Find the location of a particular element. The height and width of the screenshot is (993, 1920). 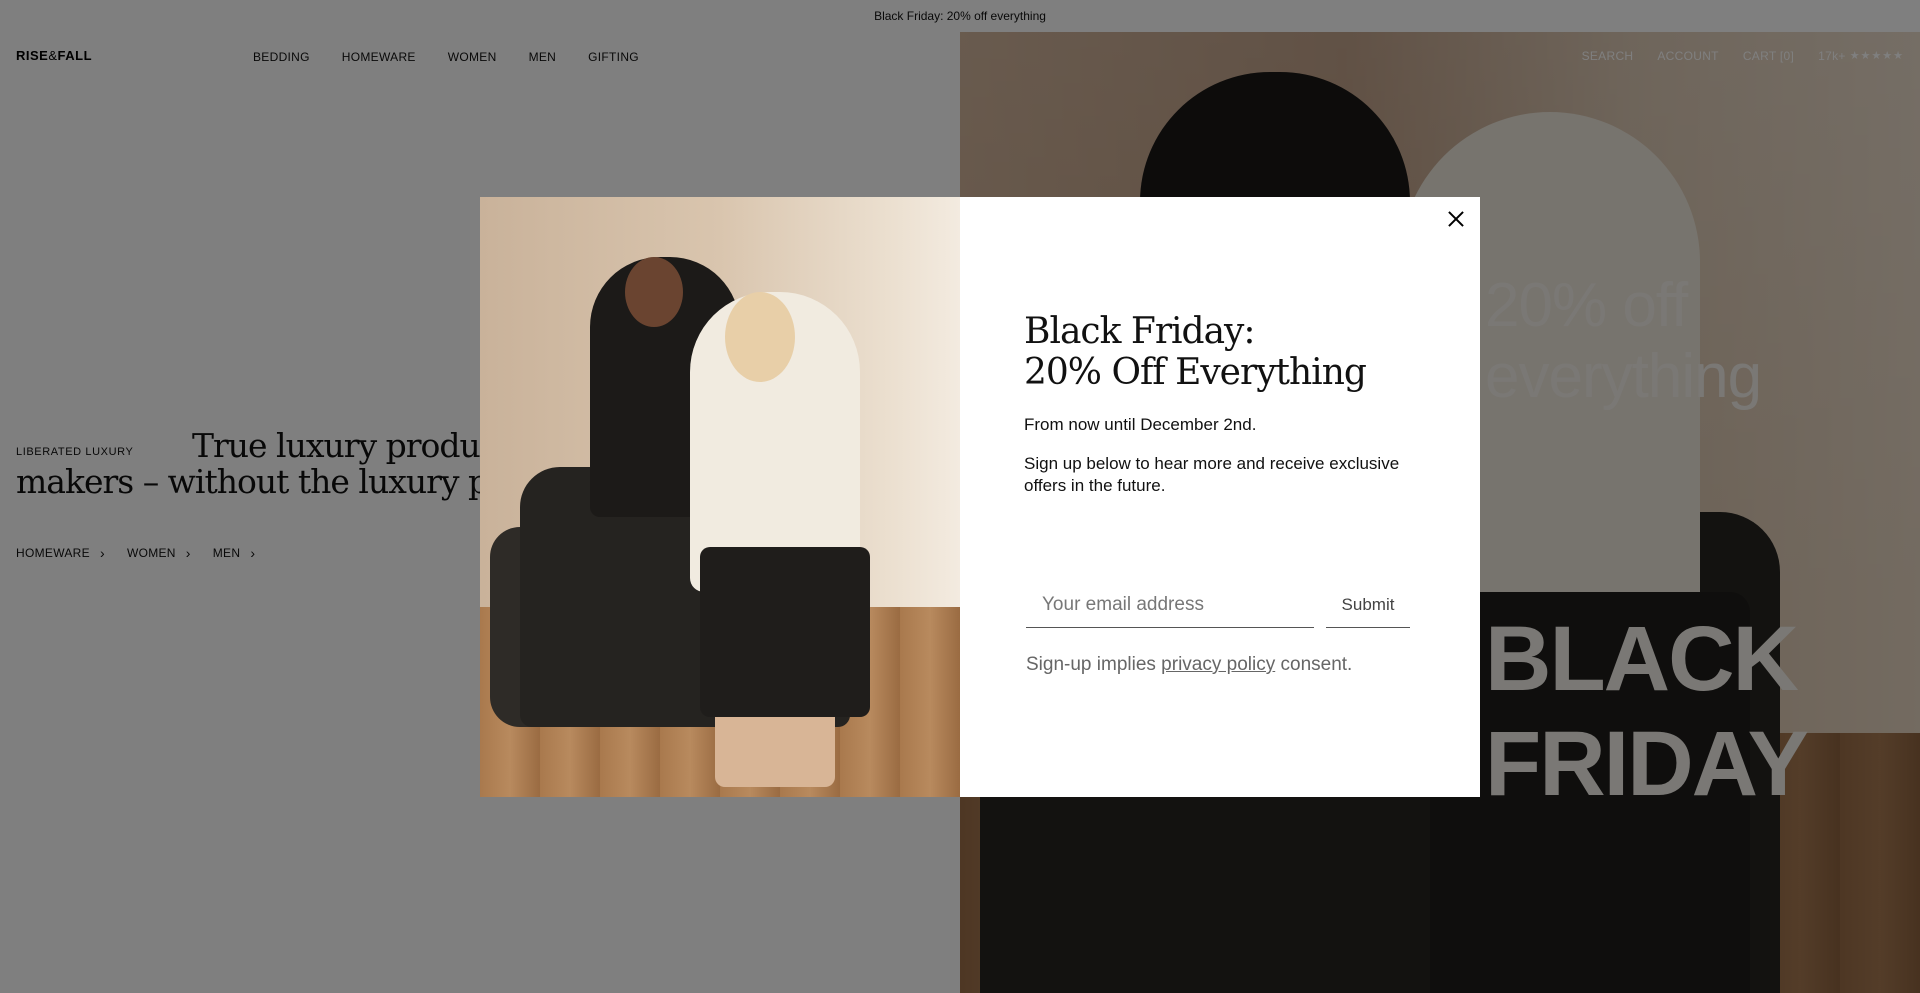

consent-text: Sign-up implies privacy policy consent. is located at coordinates (1189, 664).